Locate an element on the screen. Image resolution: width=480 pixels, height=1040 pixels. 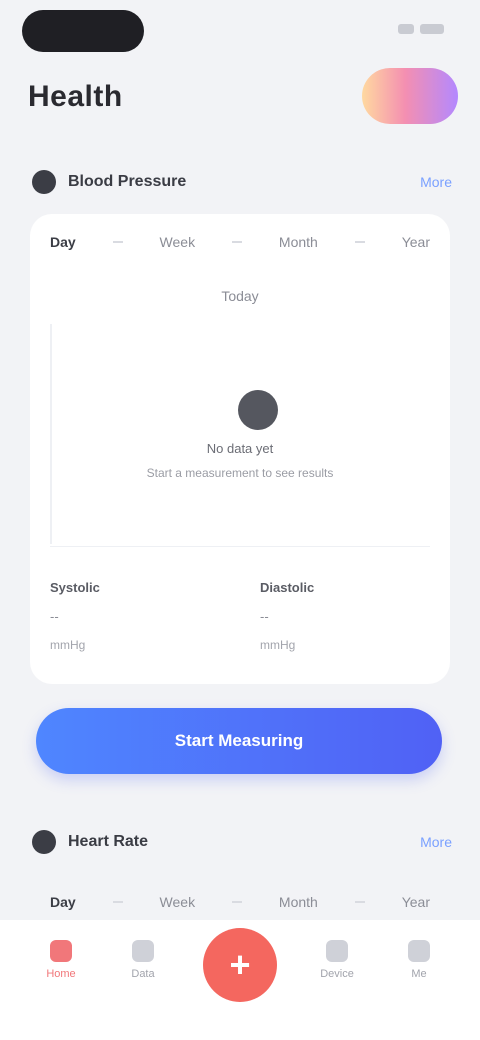
stat-diastolic: Diastolic -- mmHg is located at coordinates (350, 630).